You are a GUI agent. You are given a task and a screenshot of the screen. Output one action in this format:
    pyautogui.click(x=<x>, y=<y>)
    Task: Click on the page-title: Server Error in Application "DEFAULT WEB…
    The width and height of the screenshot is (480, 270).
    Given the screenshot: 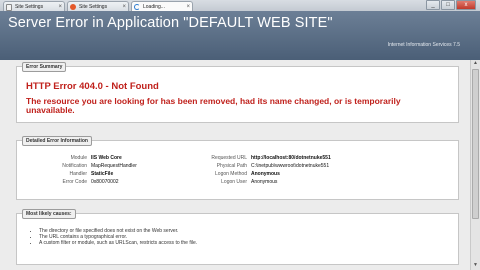 What is the action you would take?
    pyautogui.click(x=170, y=23)
    